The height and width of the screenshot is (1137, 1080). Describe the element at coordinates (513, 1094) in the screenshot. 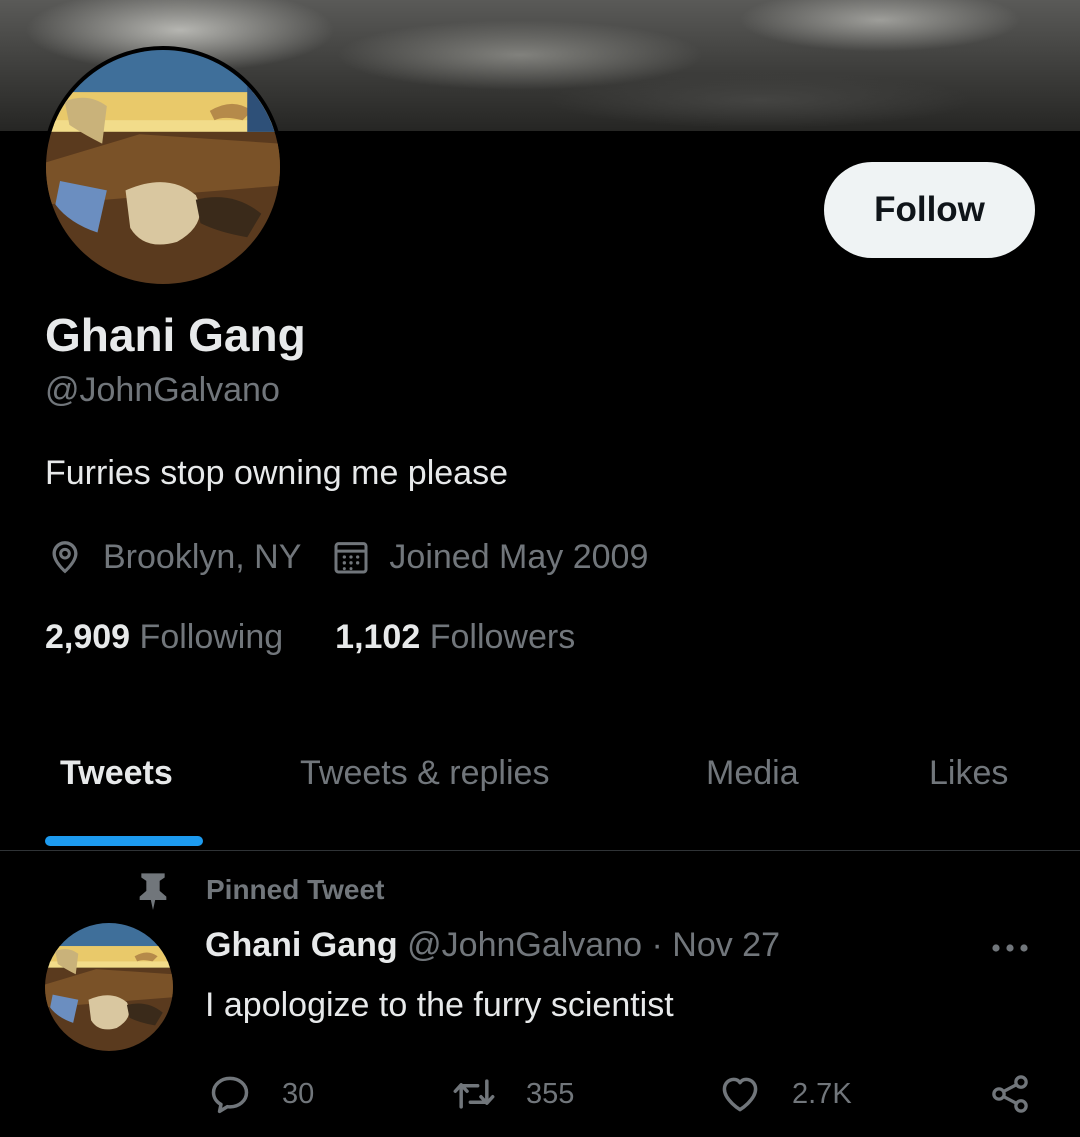

I see `retweet-button: 355` at that location.